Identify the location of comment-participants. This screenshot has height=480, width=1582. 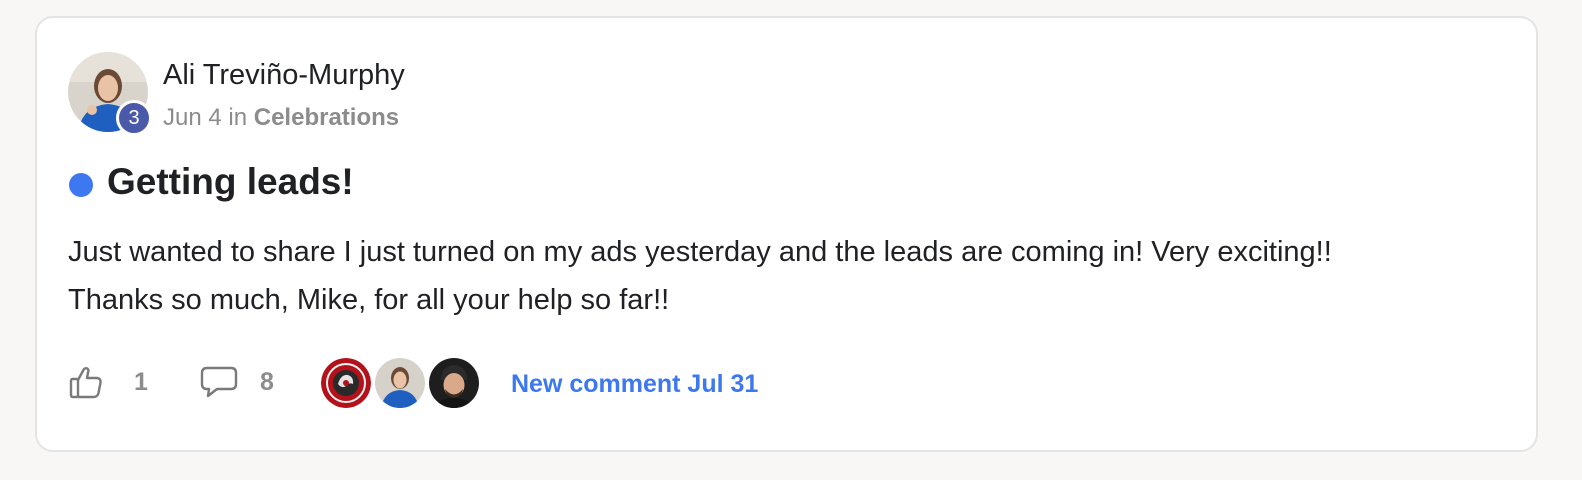
(402, 383).